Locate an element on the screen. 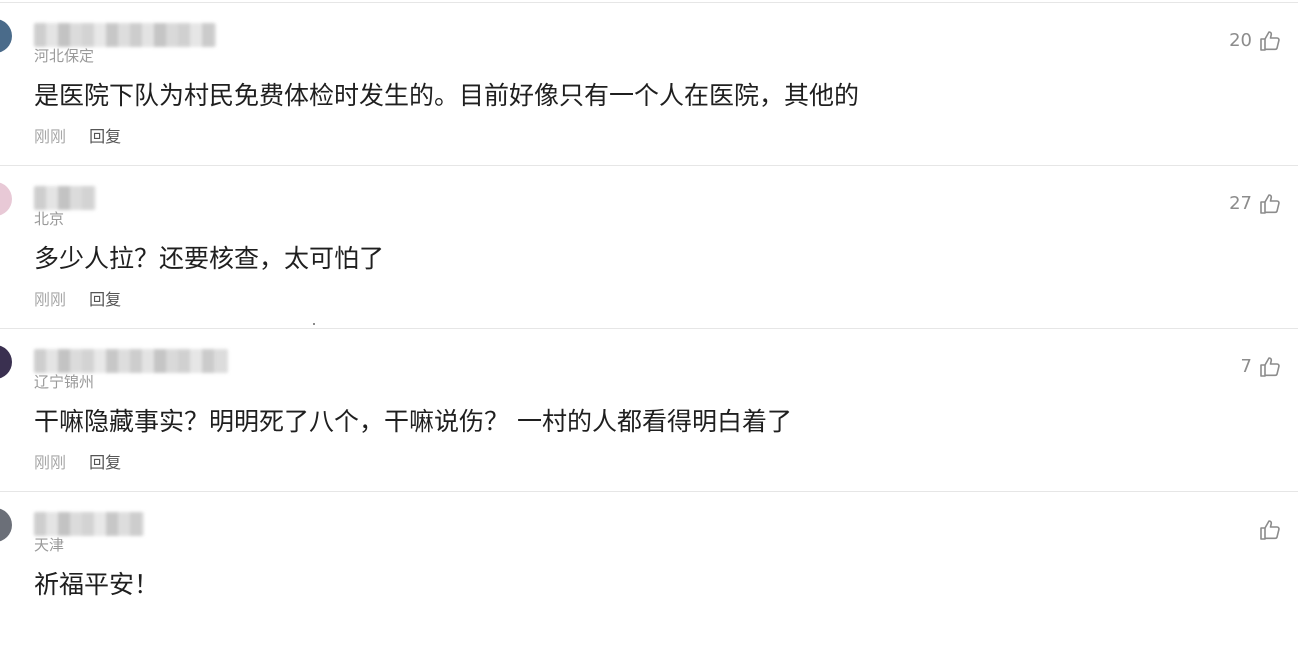 The width and height of the screenshot is (1298, 654). comment-text: 祈福平安！ is located at coordinates (97, 584).